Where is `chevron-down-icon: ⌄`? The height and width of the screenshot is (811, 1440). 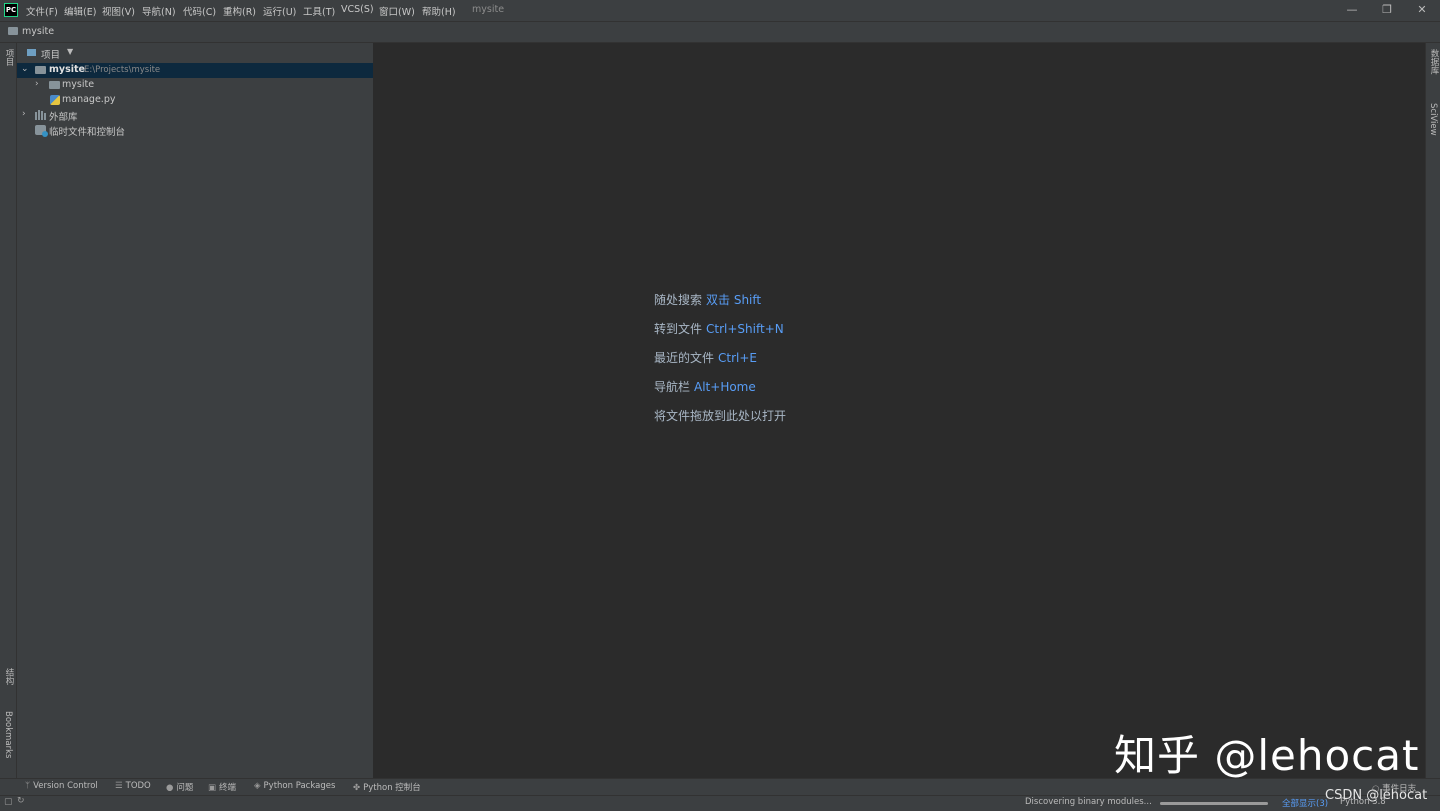 chevron-down-icon: ⌄ is located at coordinates (25, 69).